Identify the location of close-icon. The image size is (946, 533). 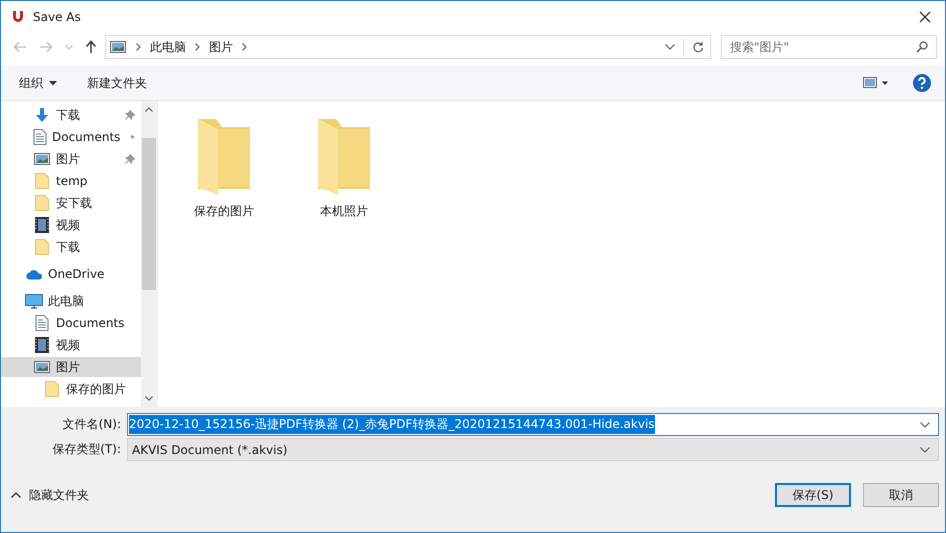
(925, 16).